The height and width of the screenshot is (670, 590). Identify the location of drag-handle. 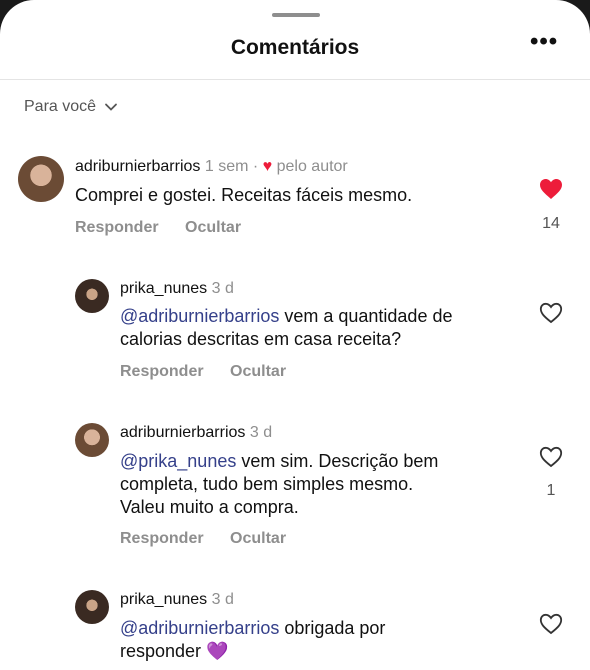
(296, 15).